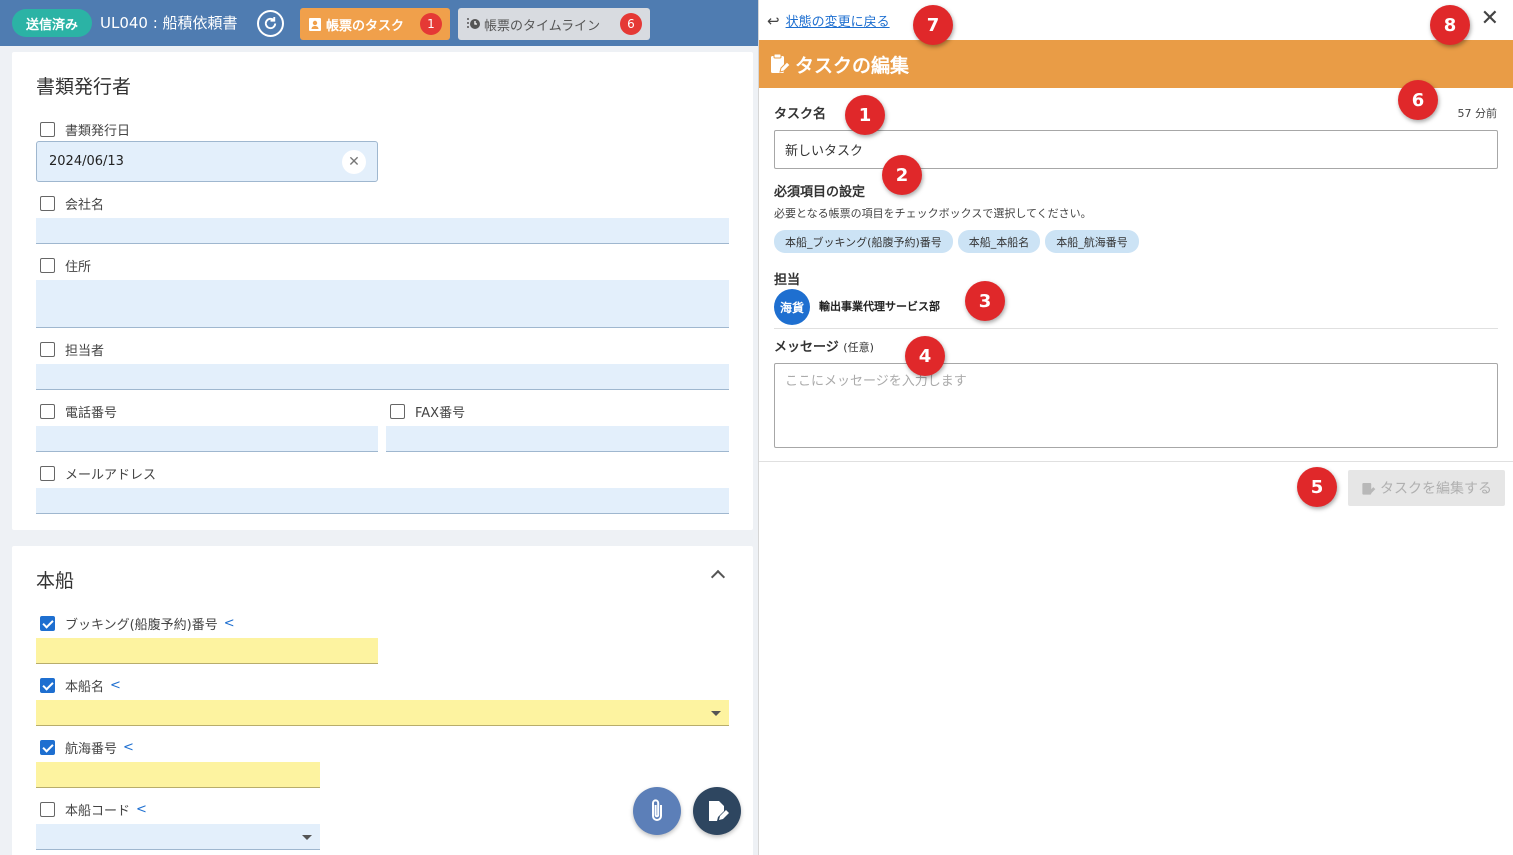  I want to click on refresh-icon, so click(270, 23).